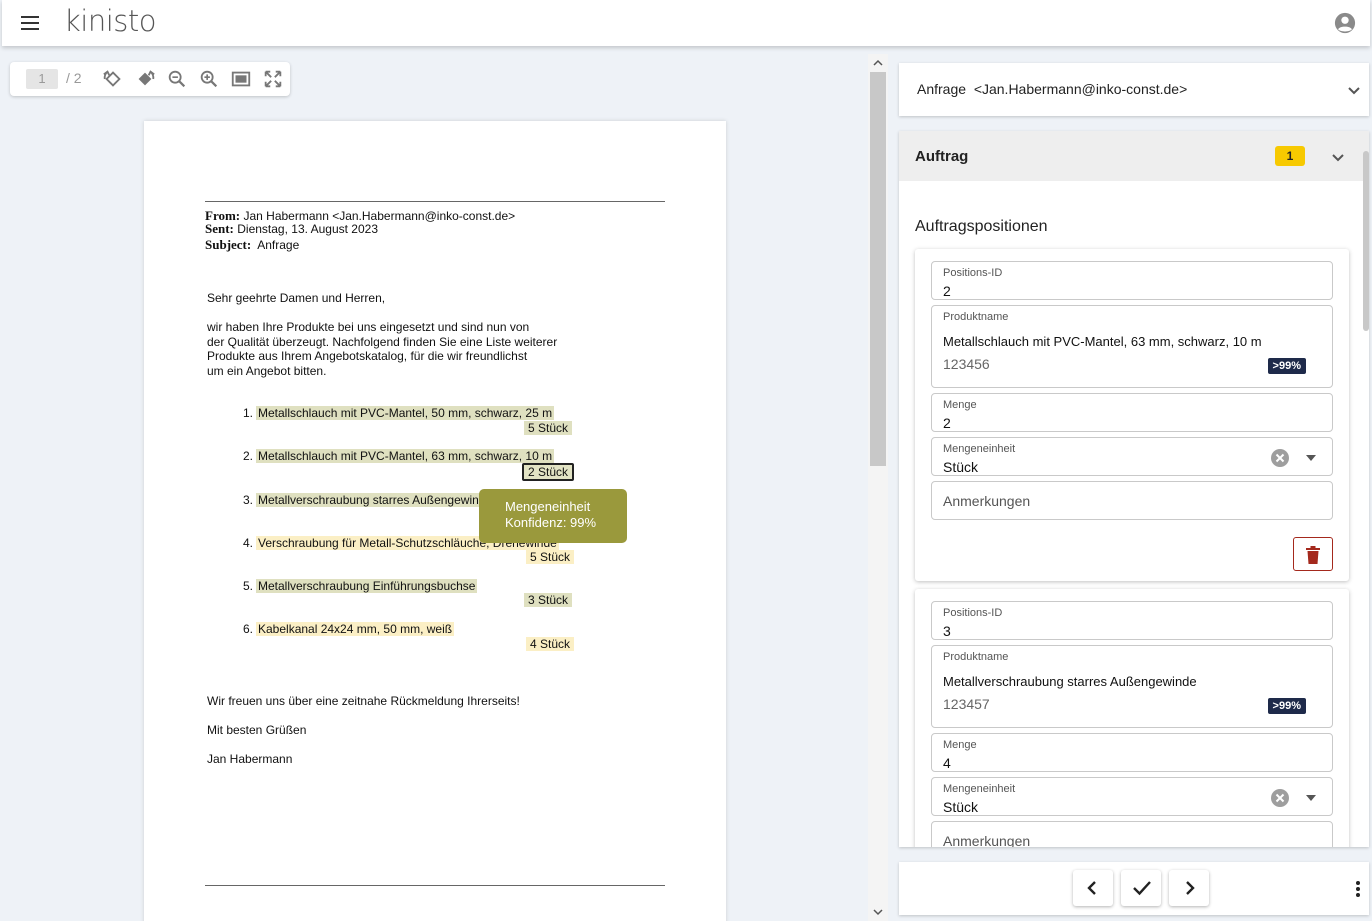  I want to click on page-number-input: 1, so click(42, 79).